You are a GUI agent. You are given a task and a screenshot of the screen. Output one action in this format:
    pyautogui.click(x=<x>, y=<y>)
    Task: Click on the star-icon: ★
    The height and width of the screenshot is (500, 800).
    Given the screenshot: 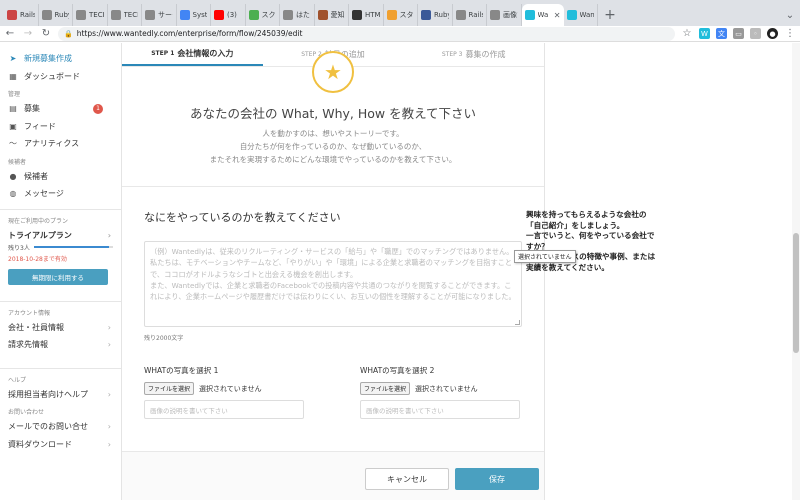 What is the action you would take?
    pyautogui.click(x=333, y=72)
    